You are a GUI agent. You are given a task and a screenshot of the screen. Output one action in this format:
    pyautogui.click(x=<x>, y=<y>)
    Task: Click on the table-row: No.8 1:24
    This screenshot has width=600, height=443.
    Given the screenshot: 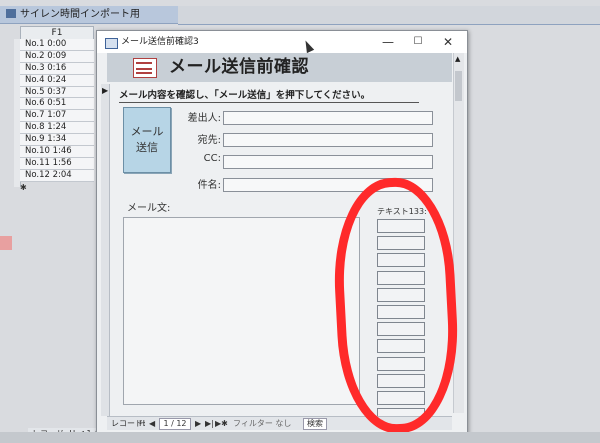 What is the action you would take?
    pyautogui.click(x=57, y=128)
    